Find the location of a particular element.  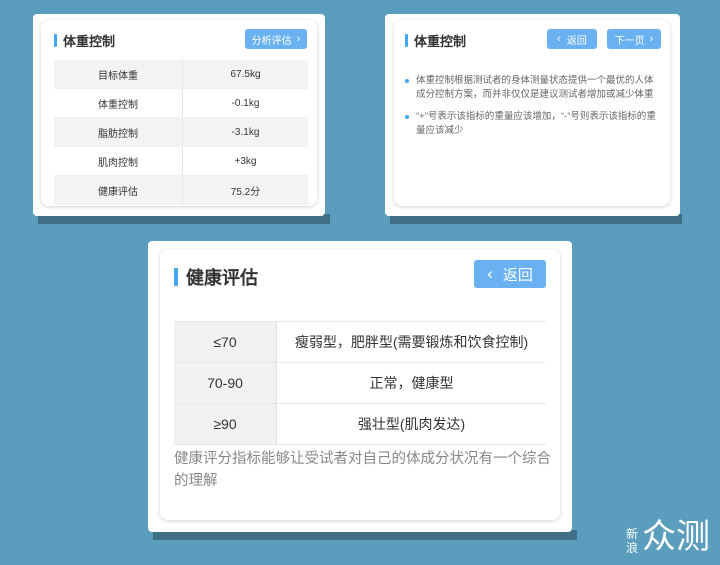

watermark-big-text: 众测 is located at coordinates (676, 537).